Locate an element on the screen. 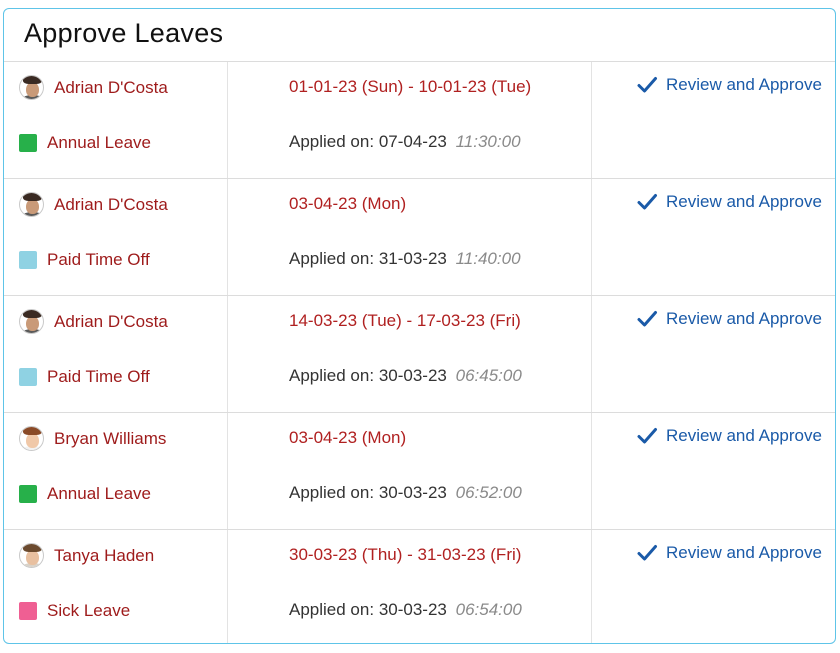  applied-time: 11:30:00 is located at coordinates (488, 141).